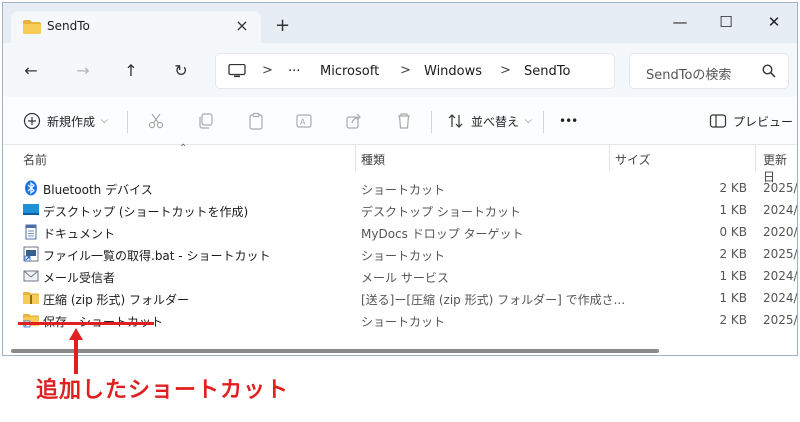  What do you see at coordinates (455, 121) in the screenshot?
I see `sort-icon` at bounding box center [455, 121].